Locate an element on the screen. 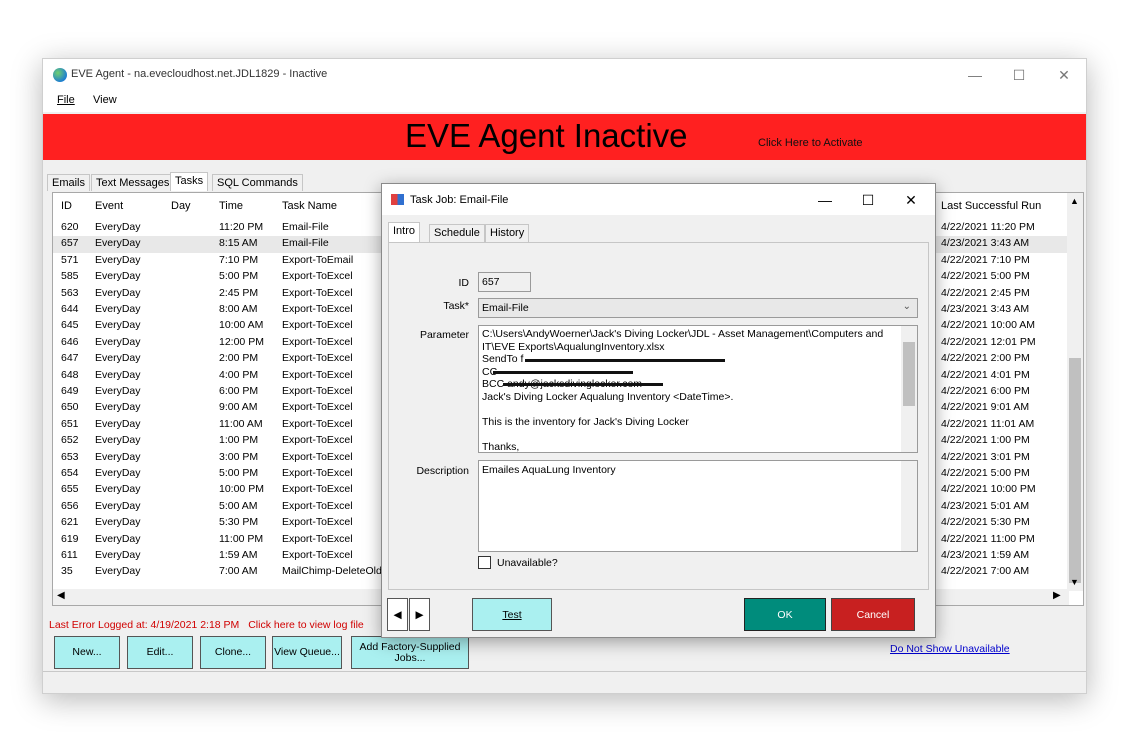  cell-time: 6:00 PM is located at coordinates (239, 391).